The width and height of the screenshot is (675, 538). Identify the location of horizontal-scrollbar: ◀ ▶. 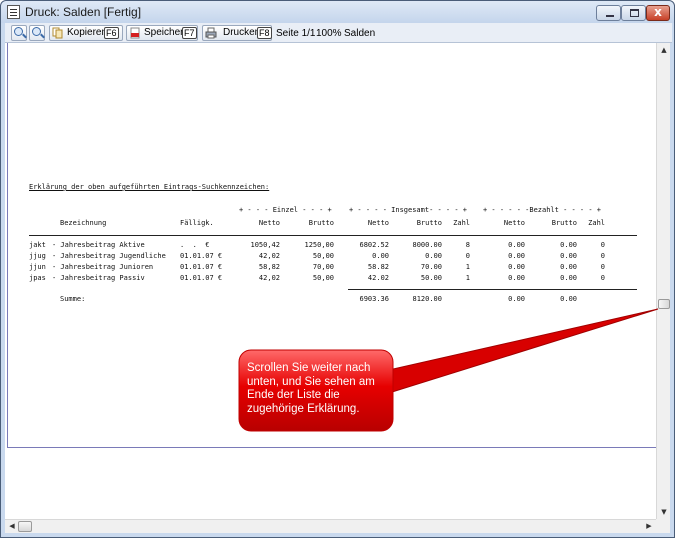
(330, 526).